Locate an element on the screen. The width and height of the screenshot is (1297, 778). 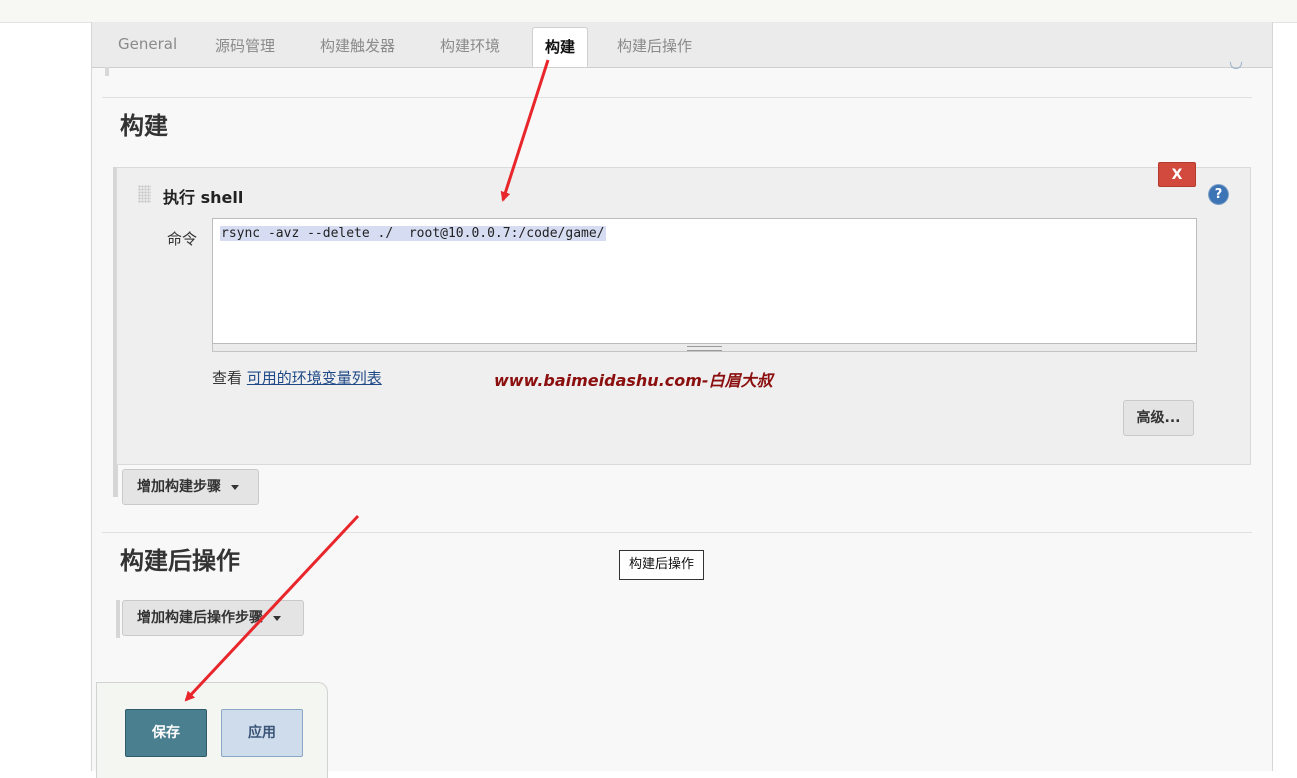
save-button: 保存 is located at coordinates (166, 733).